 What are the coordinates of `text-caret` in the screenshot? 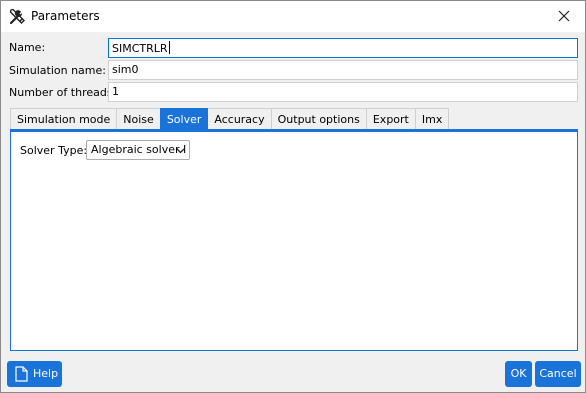 It's located at (169, 47).